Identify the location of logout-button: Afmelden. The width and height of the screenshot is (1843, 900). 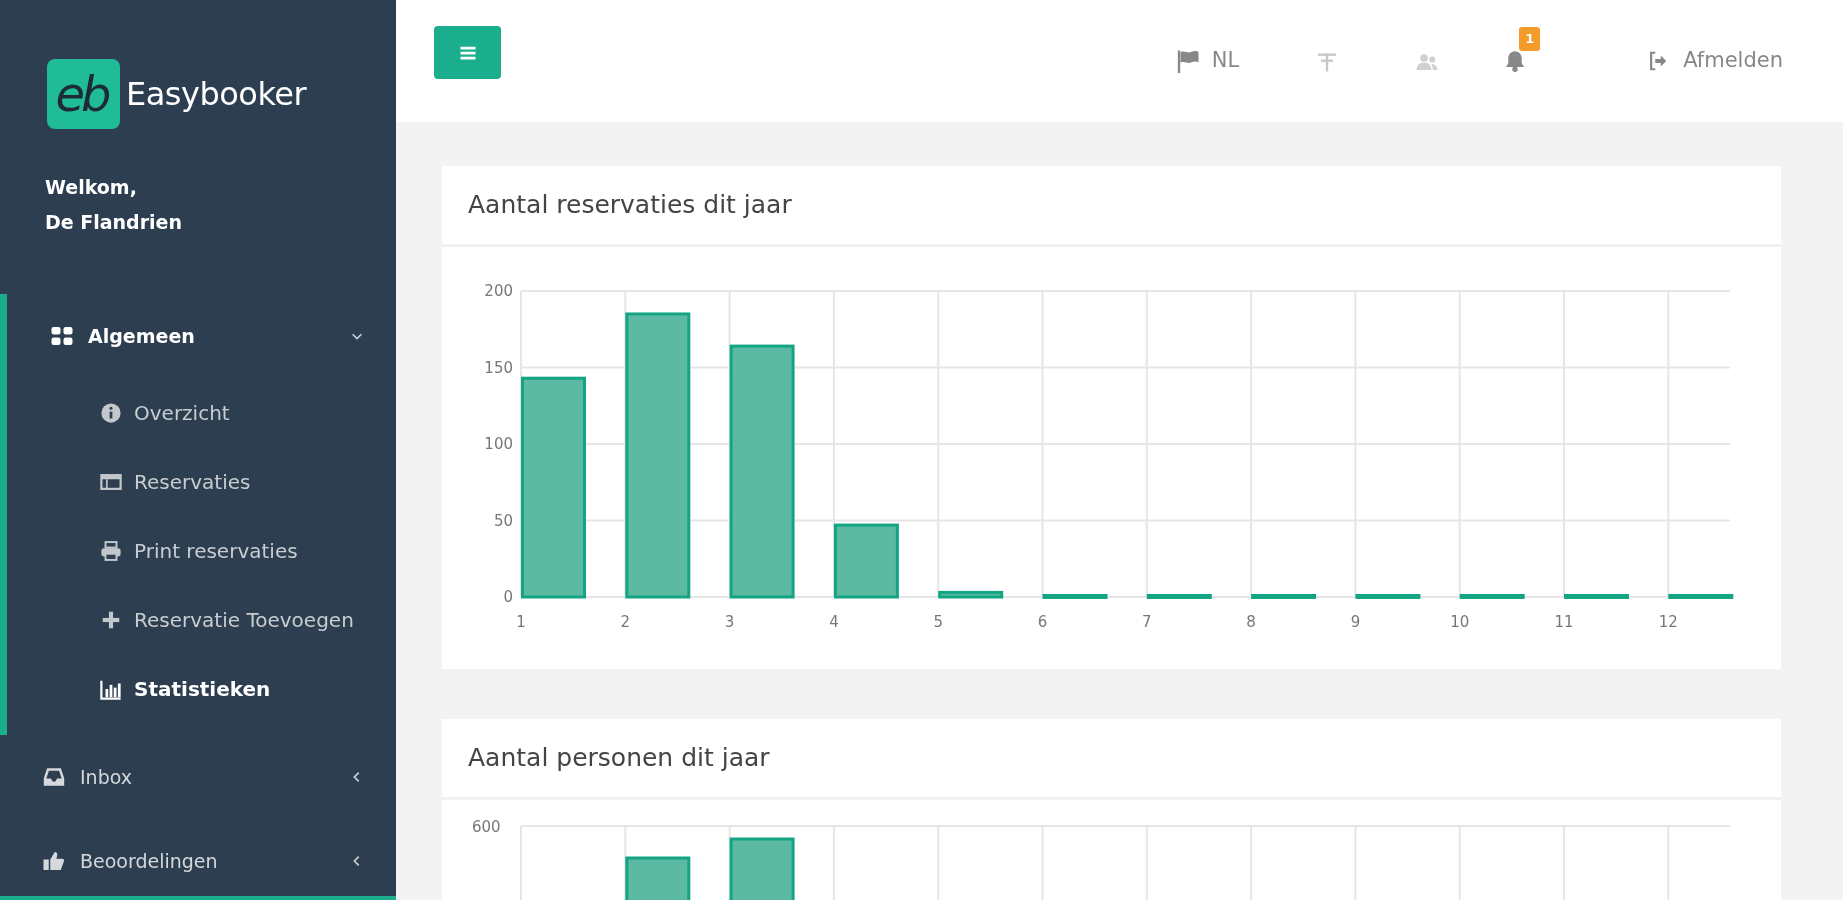
(1715, 61).